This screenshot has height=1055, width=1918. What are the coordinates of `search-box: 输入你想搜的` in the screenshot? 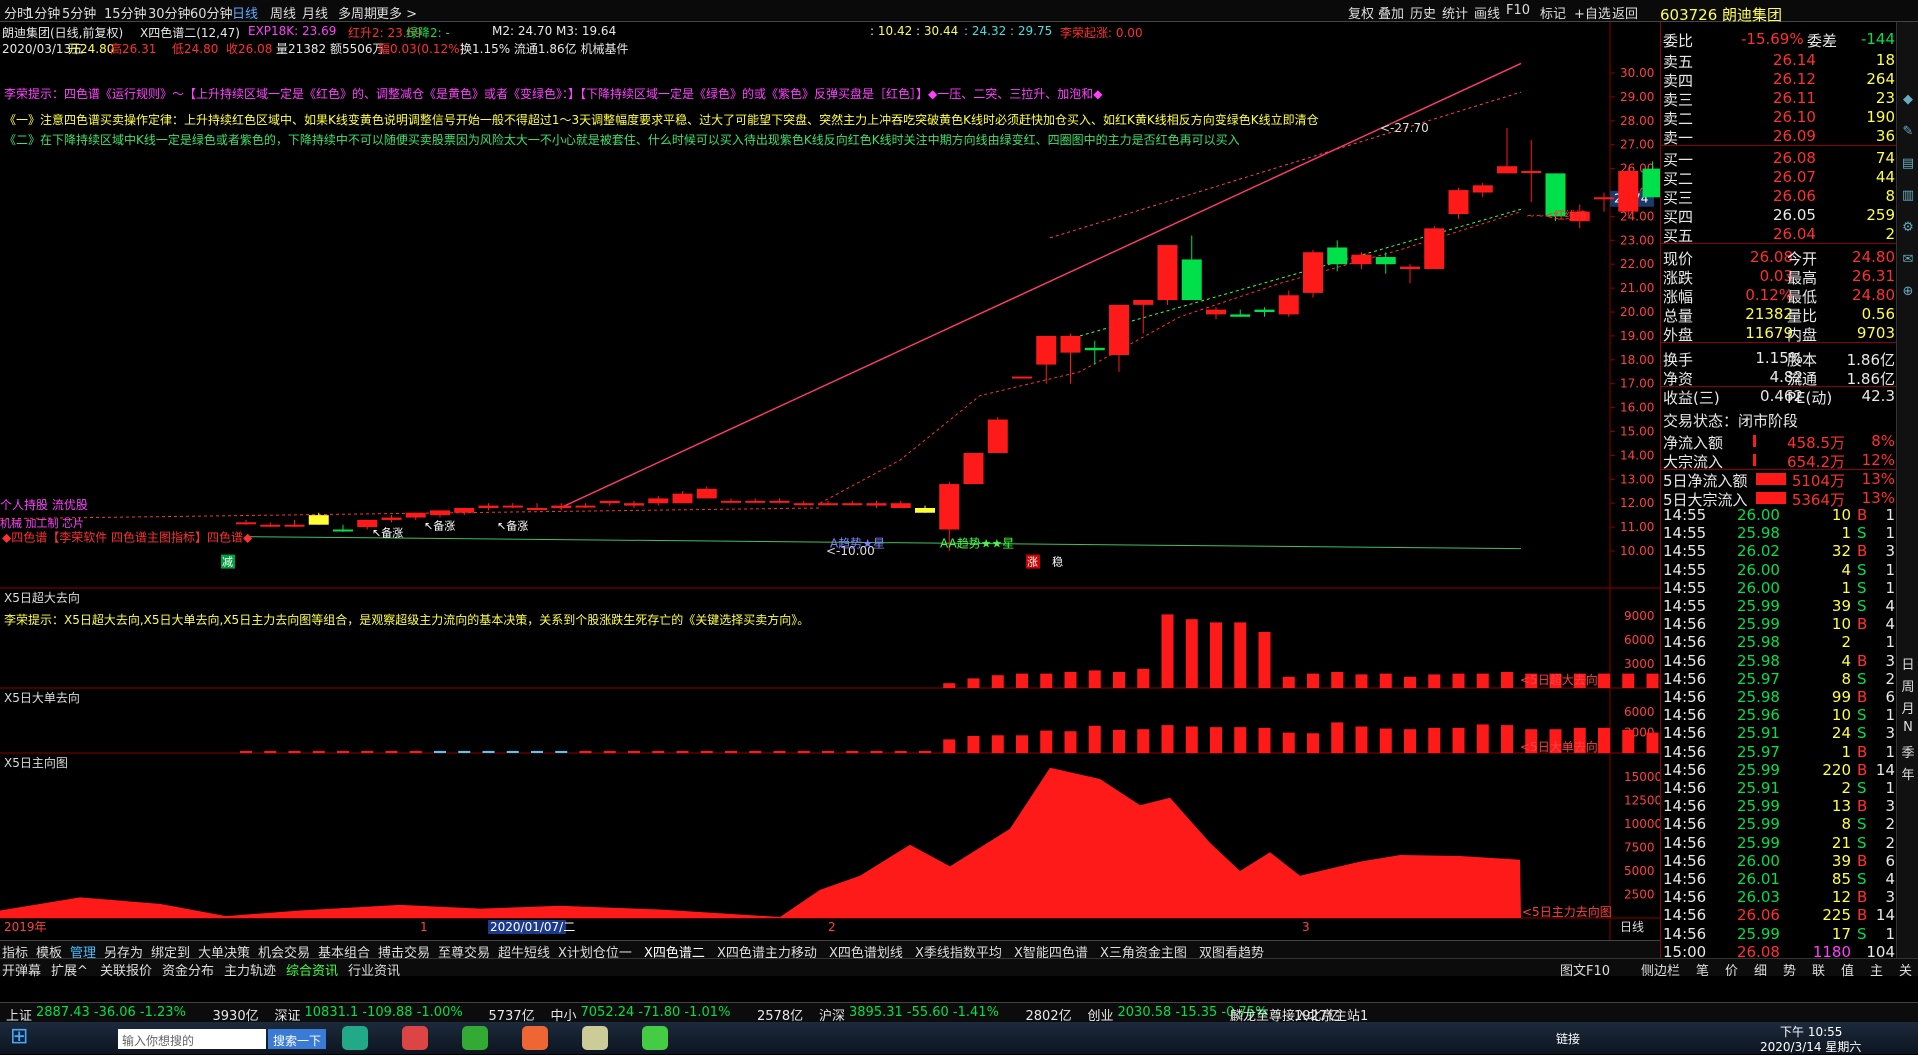 It's located at (192, 1039).